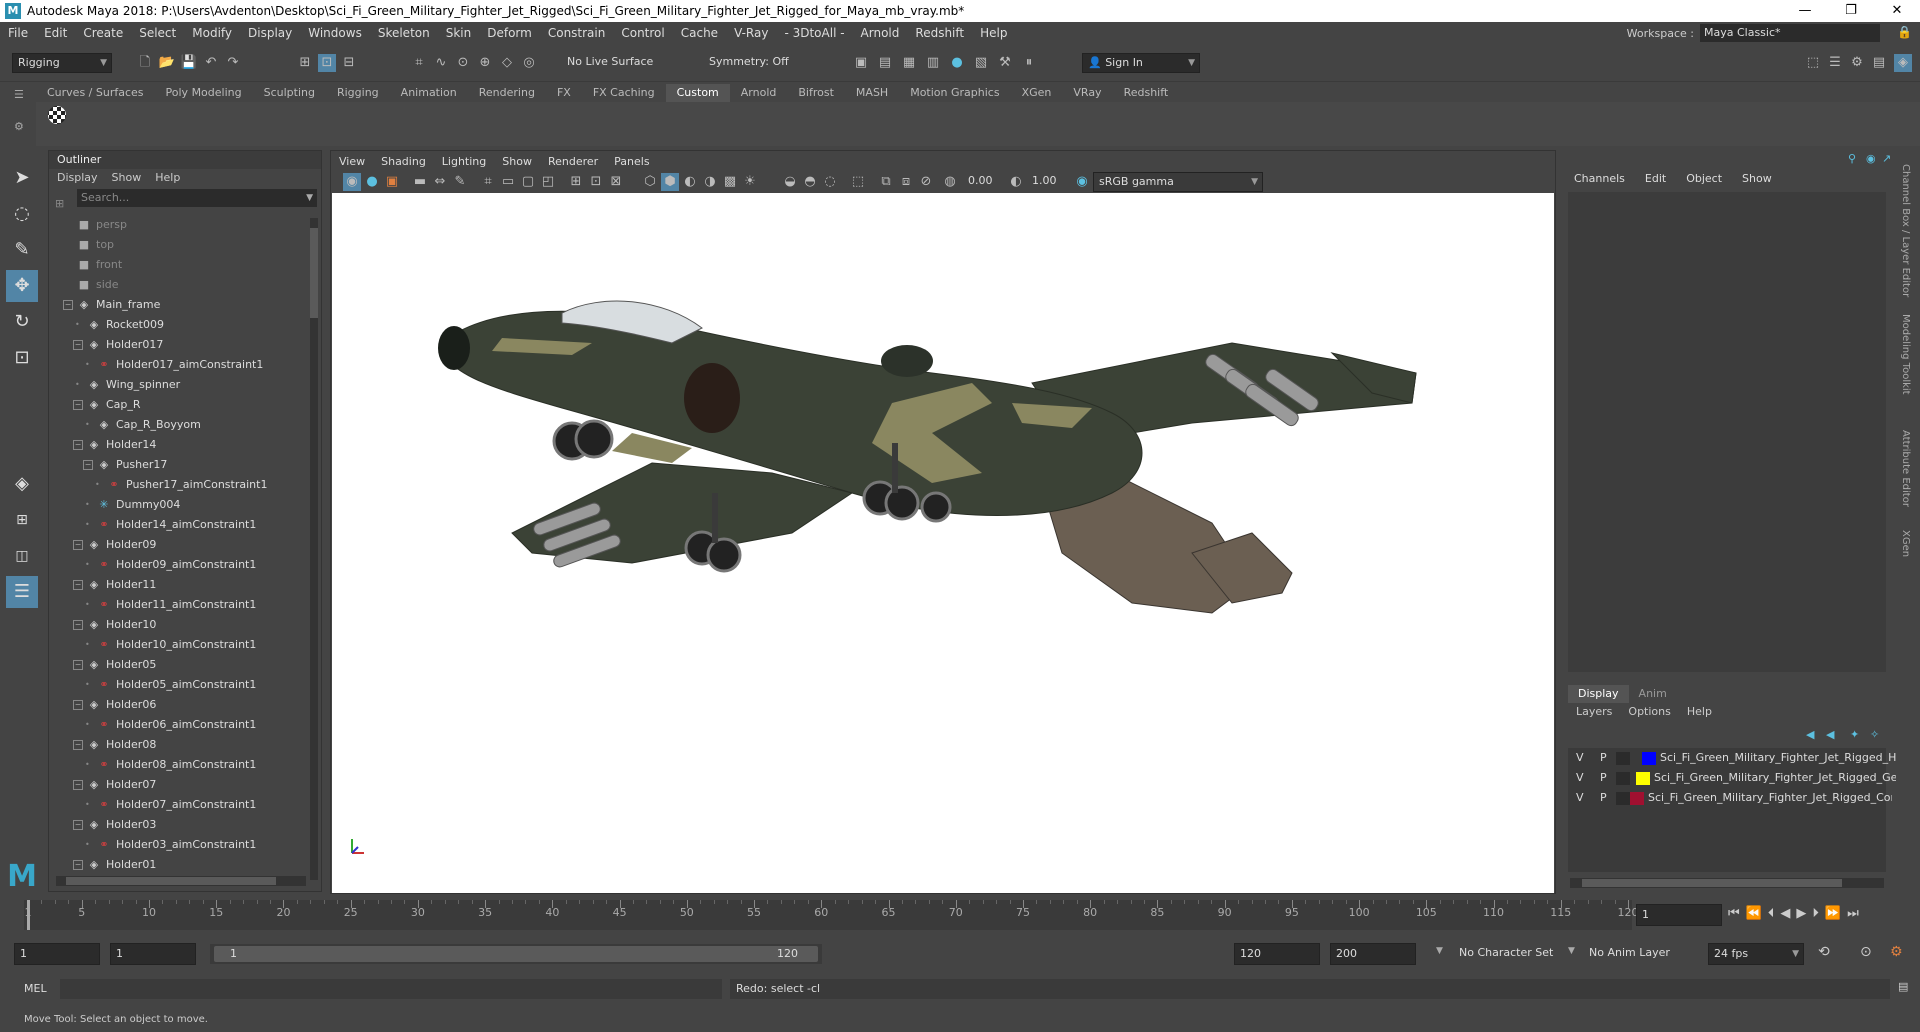 The width and height of the screenshot is (1920, 1032). Describe the element at coordinates (631, 161) in the screenshot. I see `viewport-menu-panels: Panels` at that location.